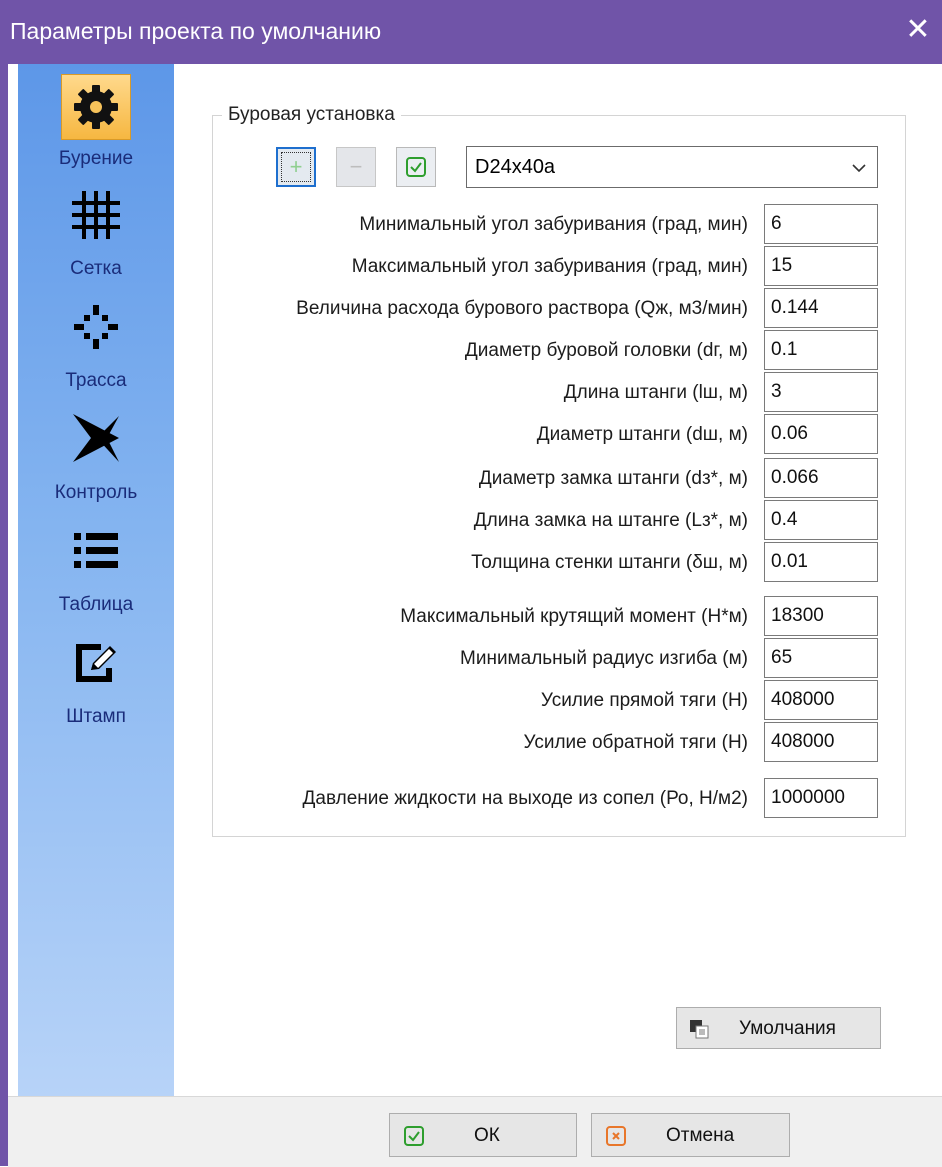 Image resolution: width=942 pixels, height=1167 pixels. What do you see at coordinates (821, 742) in the screenshot?
I see `pull-force-field` at bounding box center [821, 742].